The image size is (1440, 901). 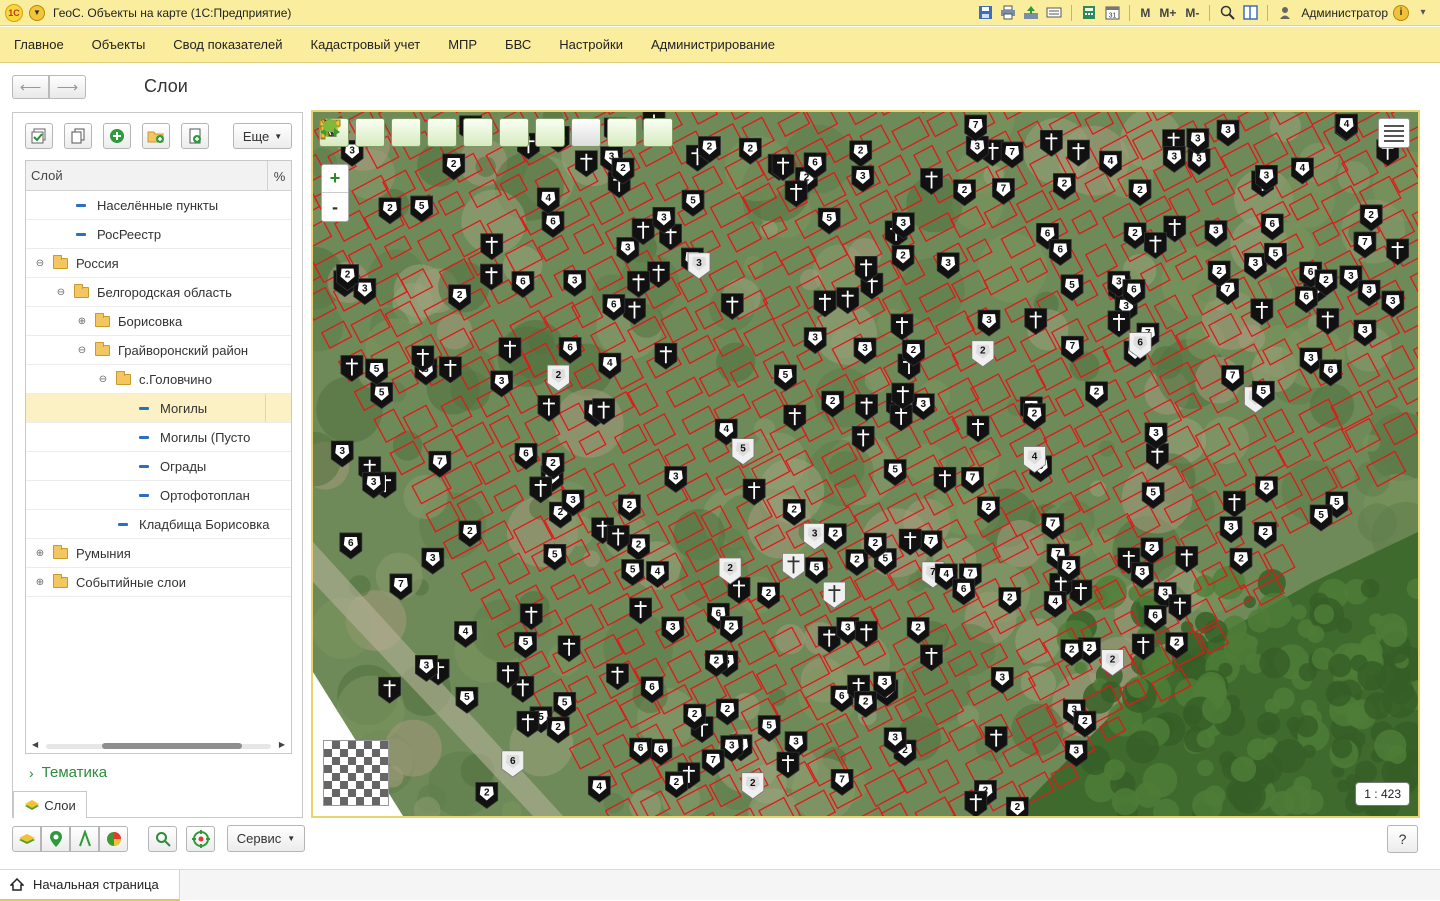 What do you see at coordinates (1394, 133) in the screenshot?
I see `layers-list-button` at bounding box center [1394, 133].